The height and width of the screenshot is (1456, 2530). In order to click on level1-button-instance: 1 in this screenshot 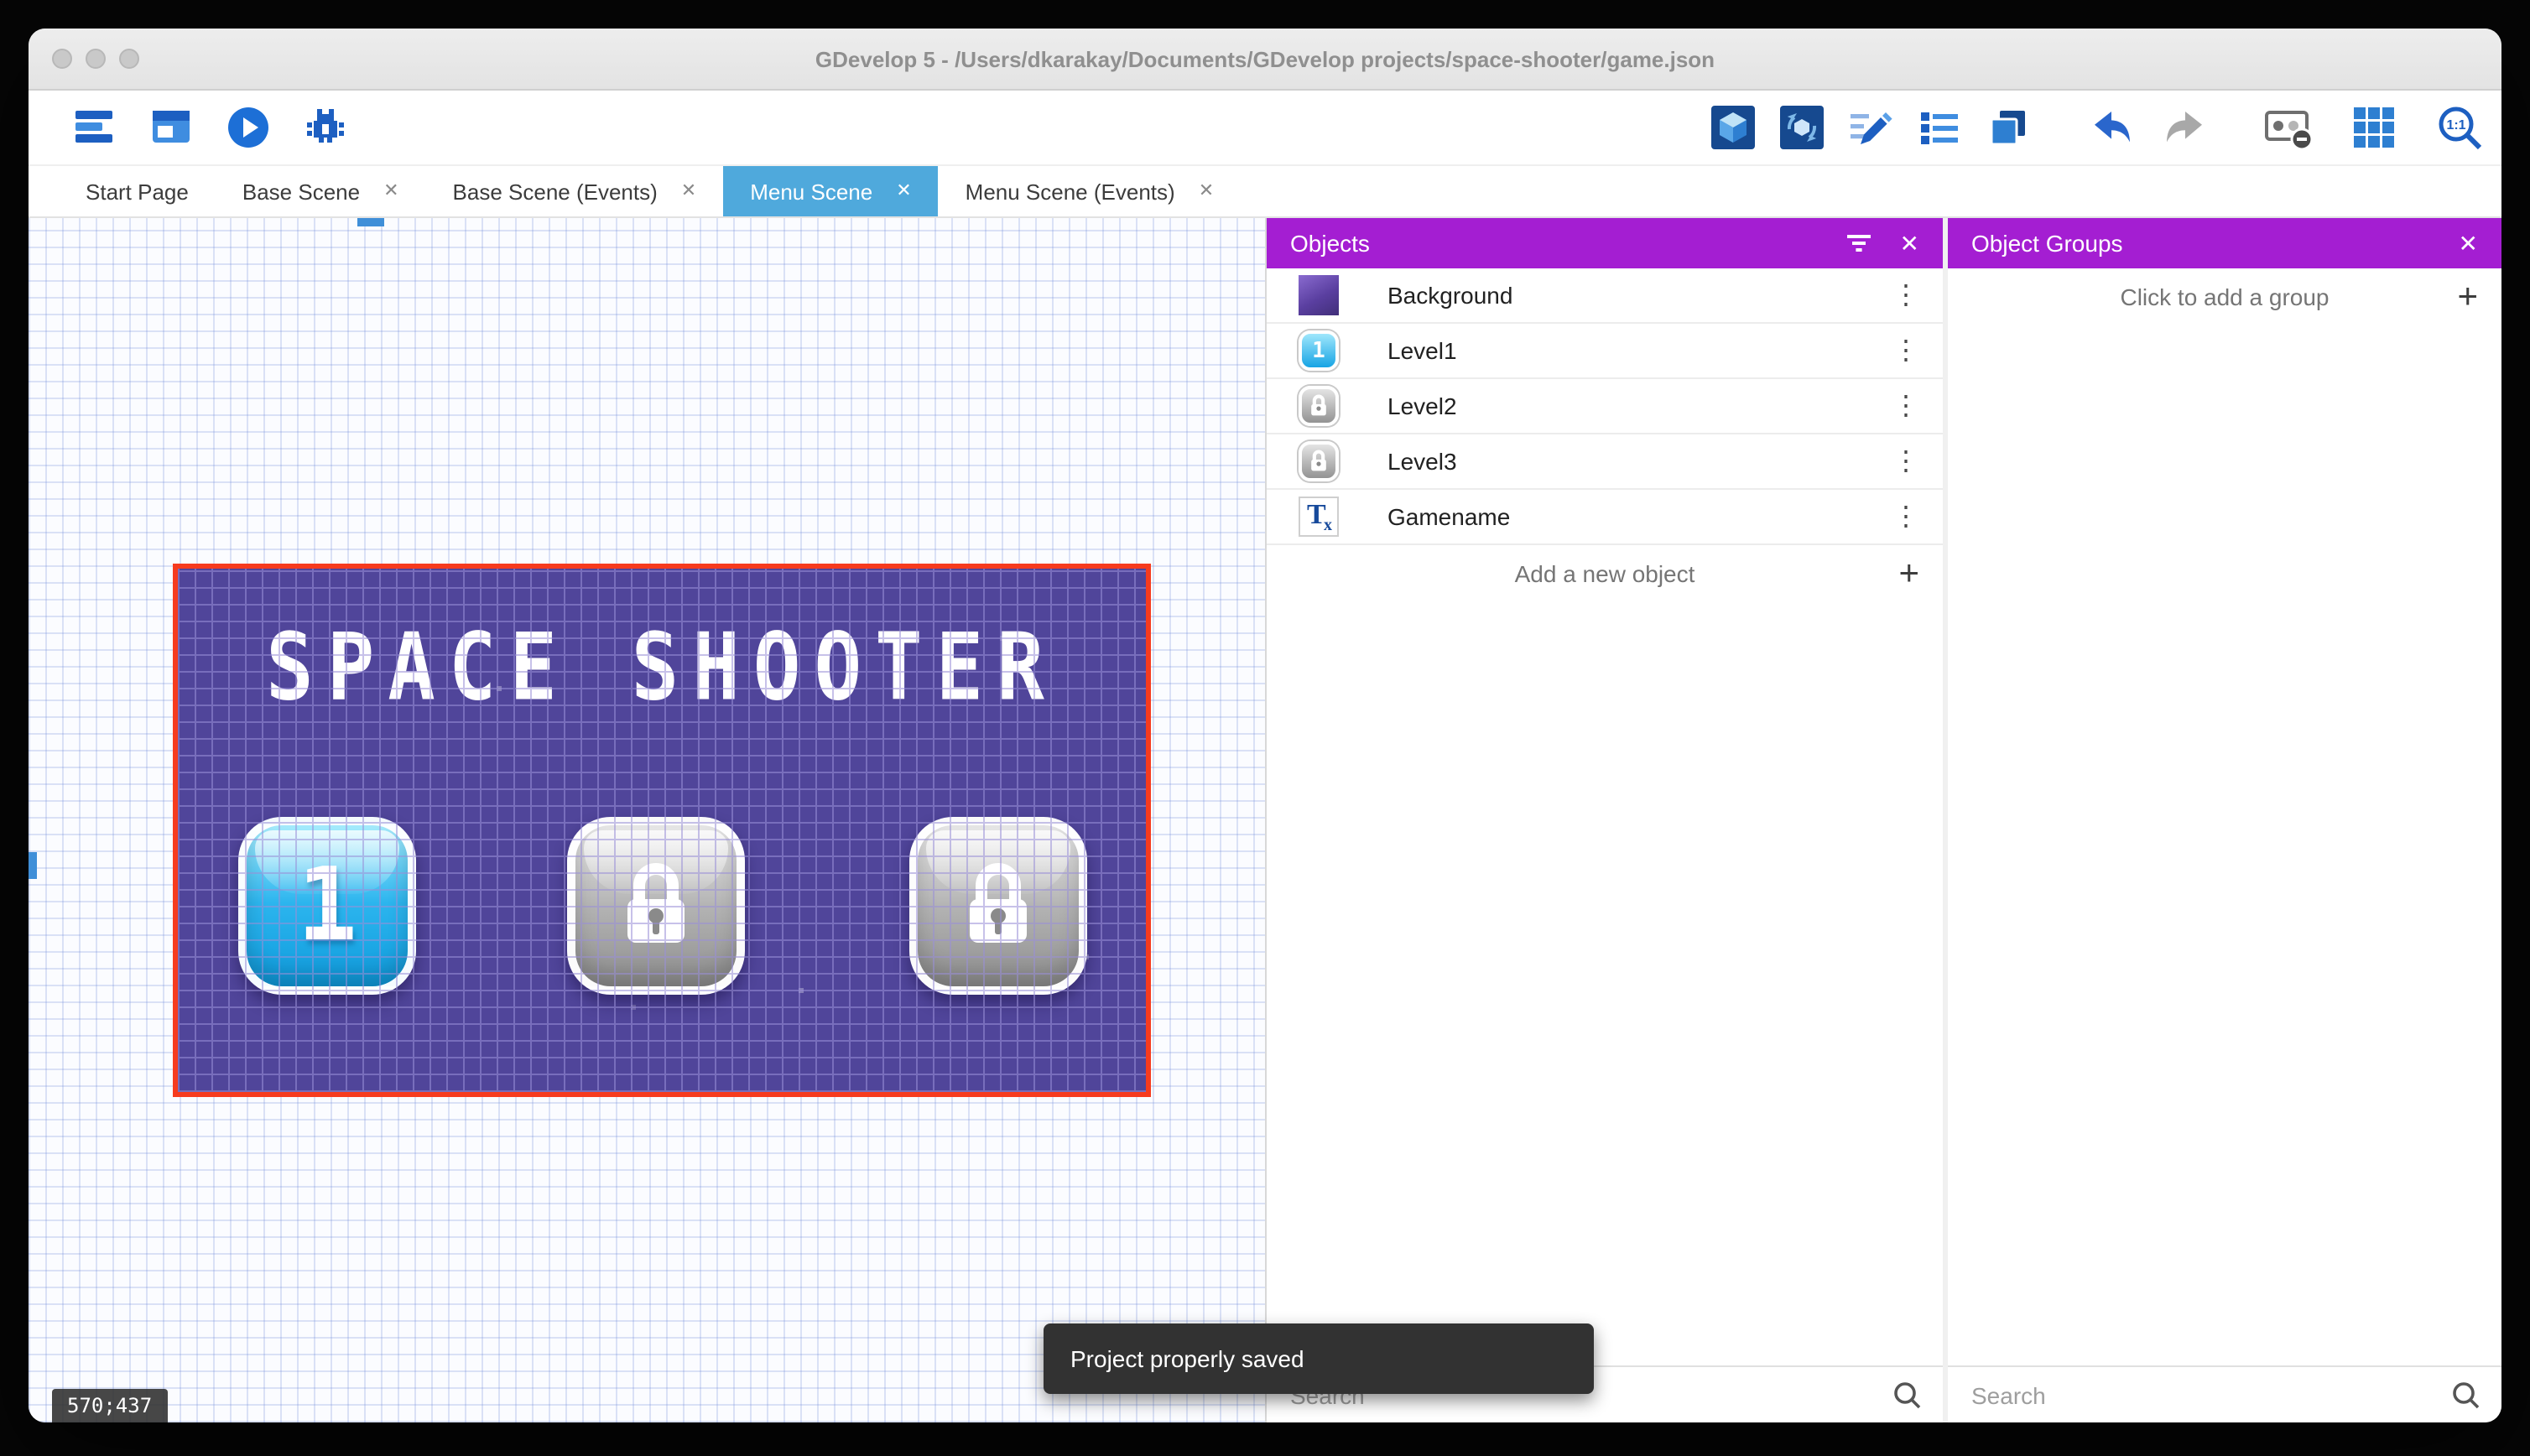, I will do `click(327, 906)`.